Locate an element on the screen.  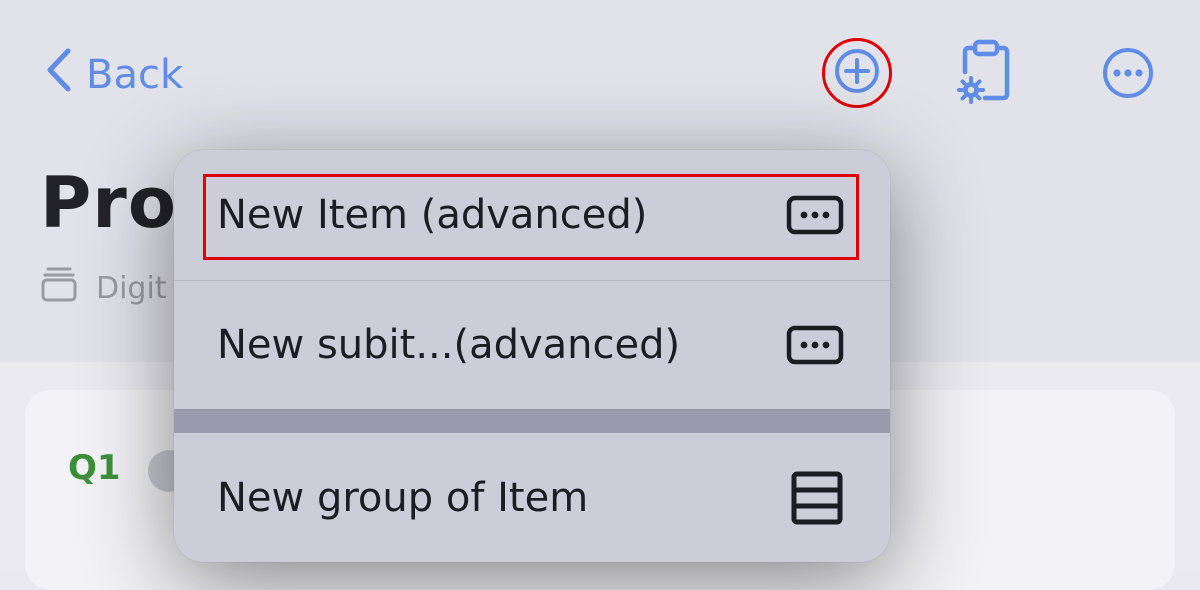
menu-item-new-item-advanced: New Item (advanced) is located at coordinates (532, 215).